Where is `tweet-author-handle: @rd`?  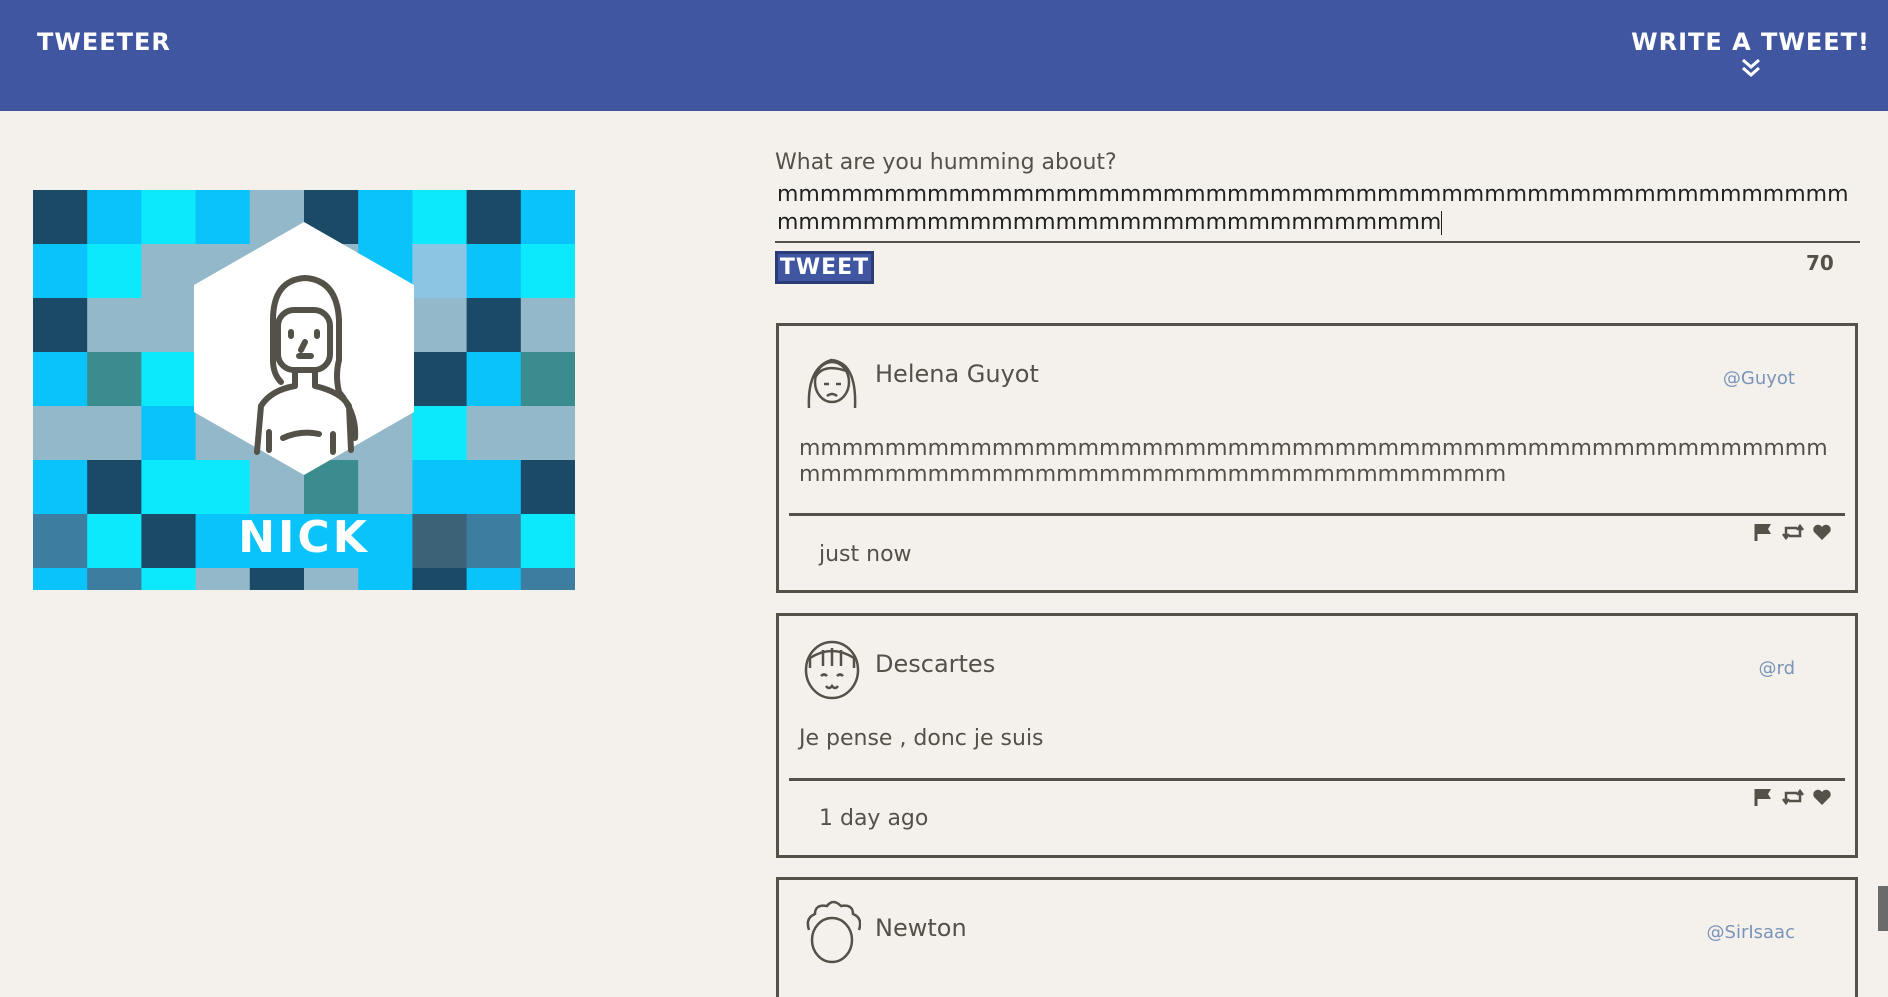 tweet-author-handle: @rd is located at coordinates (1776, 668).